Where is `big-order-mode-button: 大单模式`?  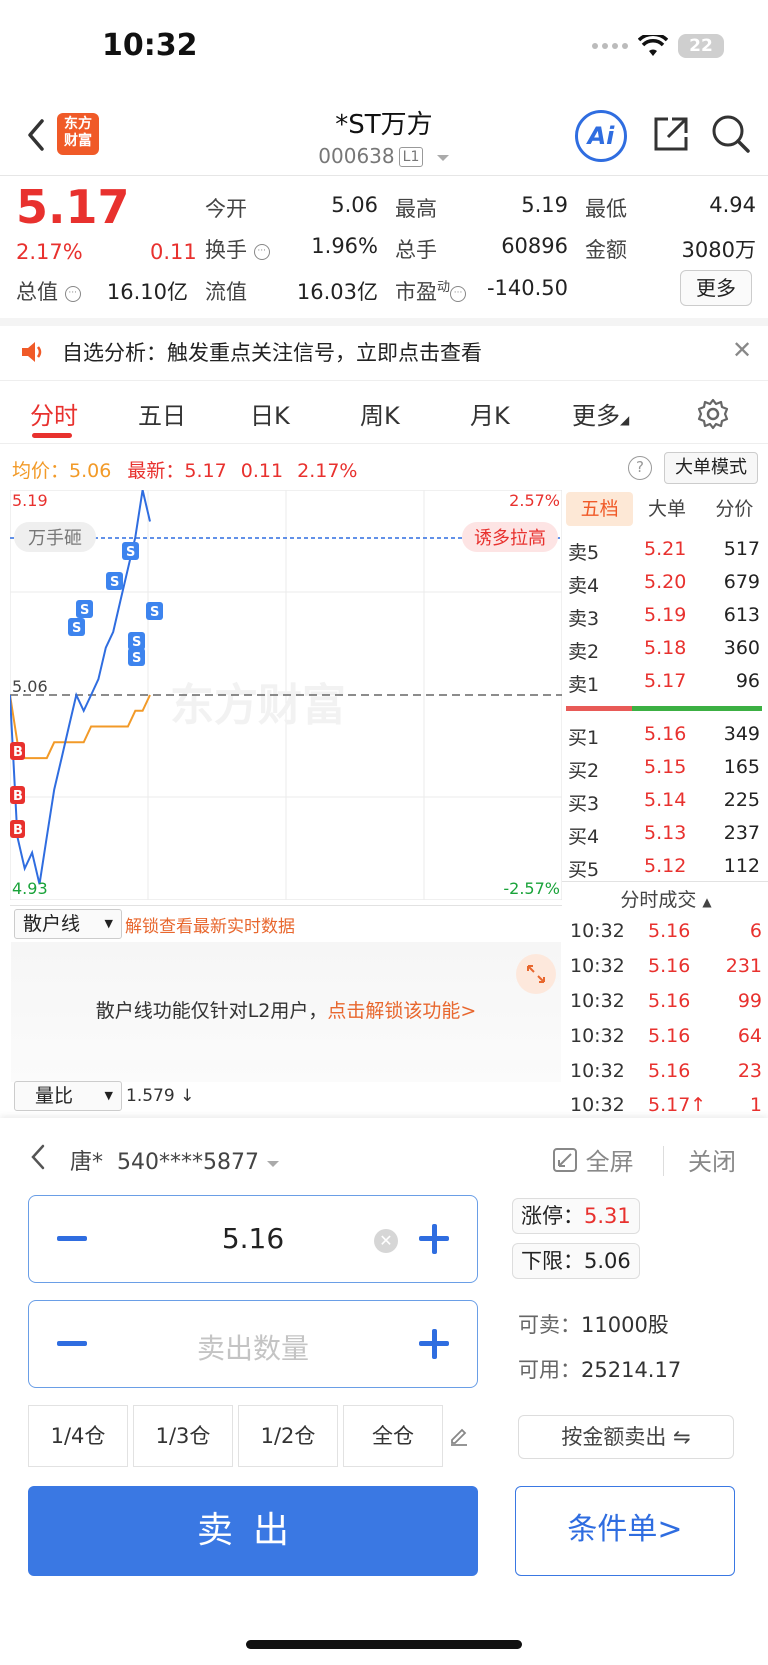
big-order-mode-button: 大单模式 is located at coordinates (711, 468).